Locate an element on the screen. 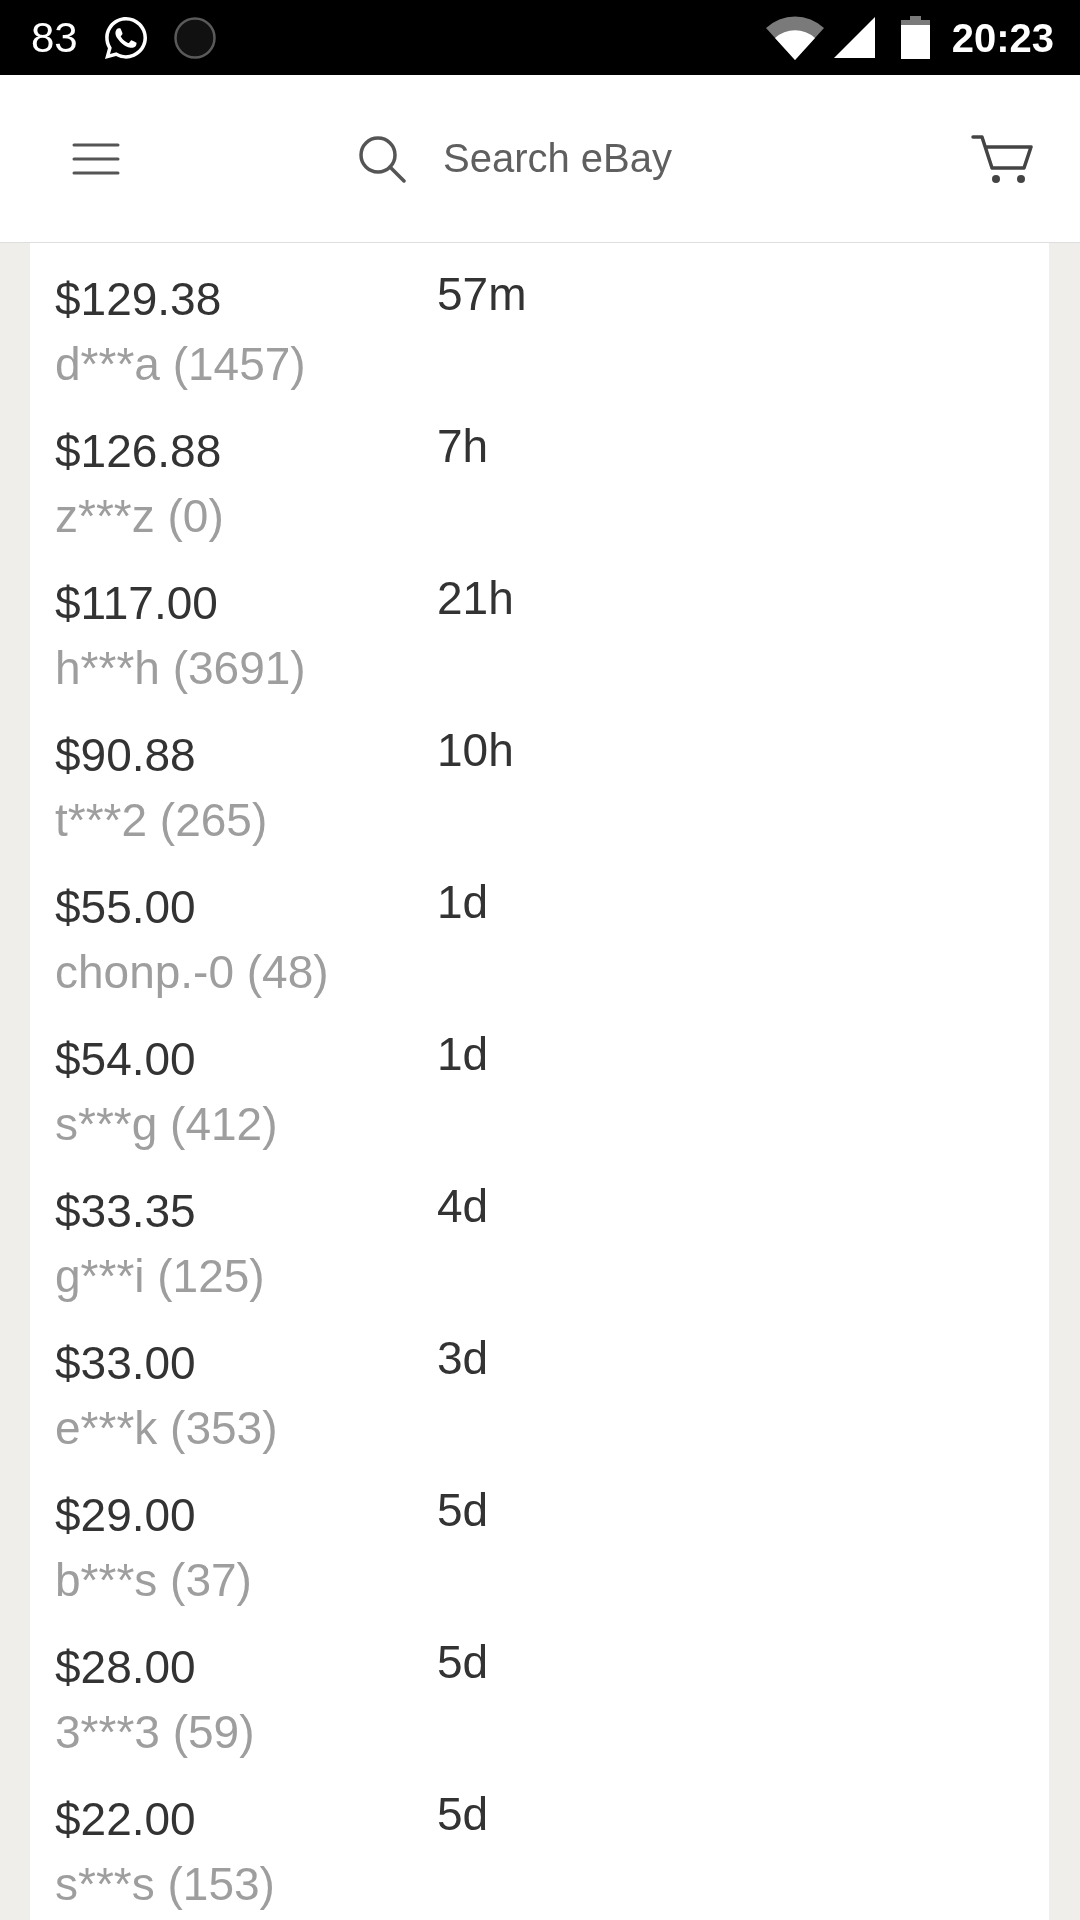  bid-amount: $22.00 is located at coordinates (125, 1819).